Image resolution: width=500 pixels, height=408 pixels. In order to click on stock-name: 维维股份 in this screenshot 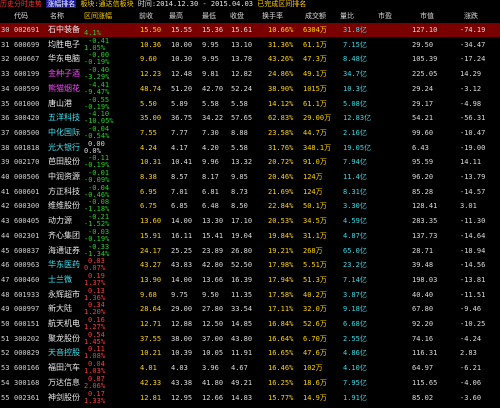, I will do `click(64, 206)`.